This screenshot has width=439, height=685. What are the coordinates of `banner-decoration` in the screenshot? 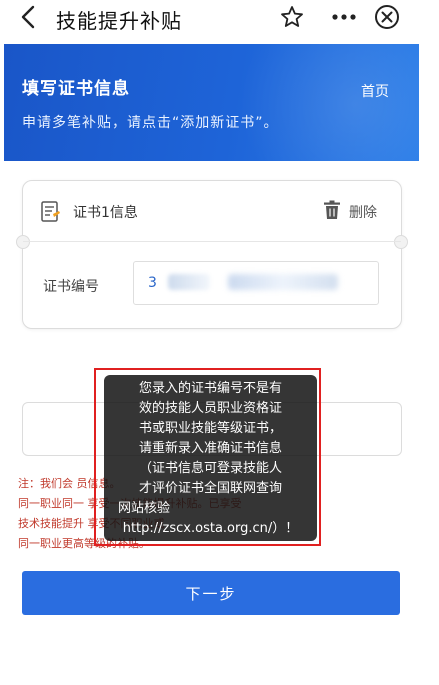 It's located at (309, 102).